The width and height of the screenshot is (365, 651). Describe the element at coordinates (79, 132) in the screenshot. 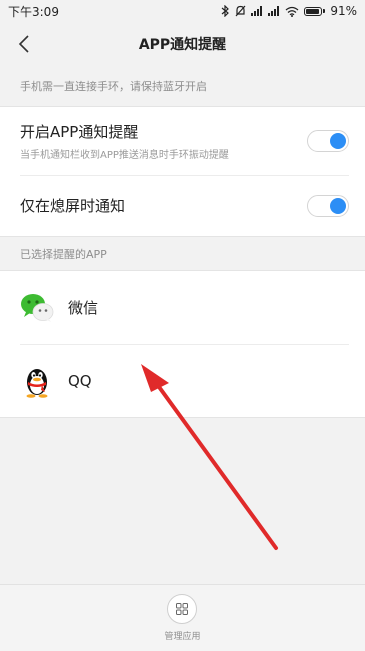

I see `setting-title: 开启APP通知提醒` at that location.